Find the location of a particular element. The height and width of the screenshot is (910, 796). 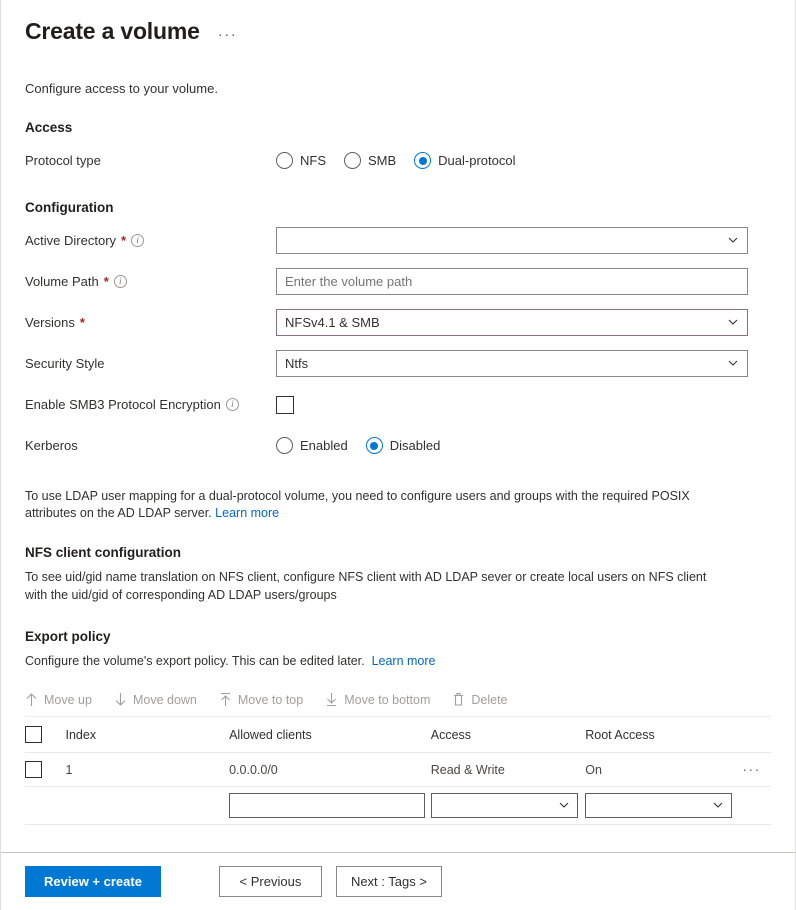

kerberos-row: Kerberos Enabled Disabled is located at coordinates (398, 446).